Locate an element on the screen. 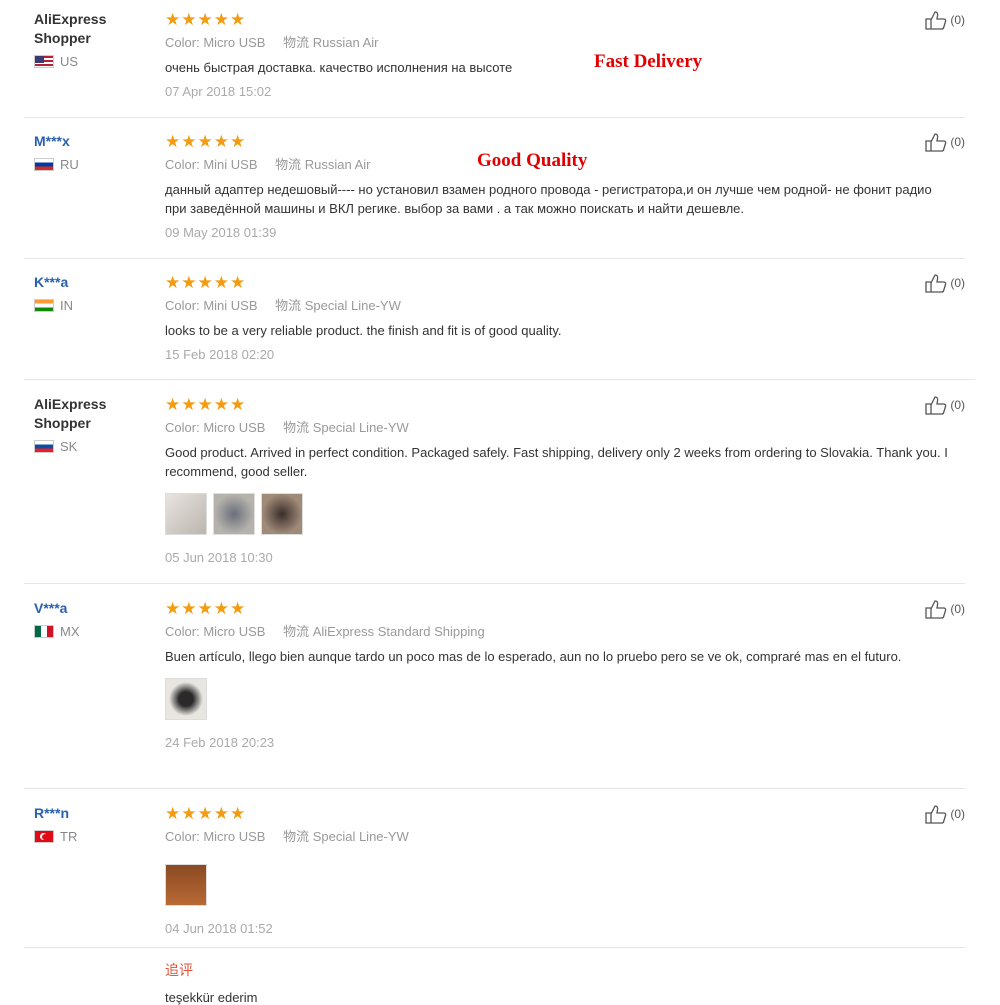 This screenshot has width=1000, height=1005. review-date: 15 Feb 2018 02:20 is located at coordinates (220, 354).